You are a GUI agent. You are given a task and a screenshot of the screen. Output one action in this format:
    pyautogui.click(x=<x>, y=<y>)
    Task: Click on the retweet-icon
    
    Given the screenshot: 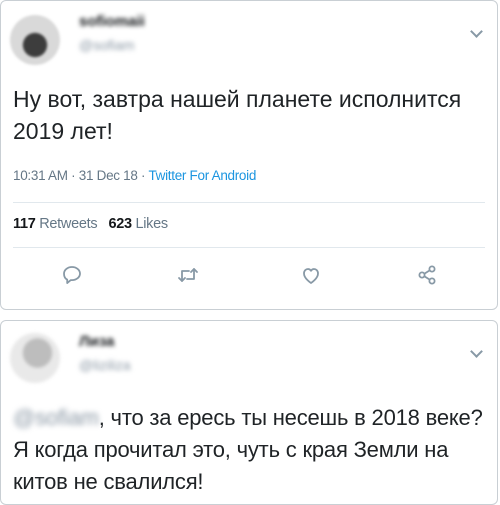 What is the action you would take?
    pyautogui.click(x=188, y=275)
    